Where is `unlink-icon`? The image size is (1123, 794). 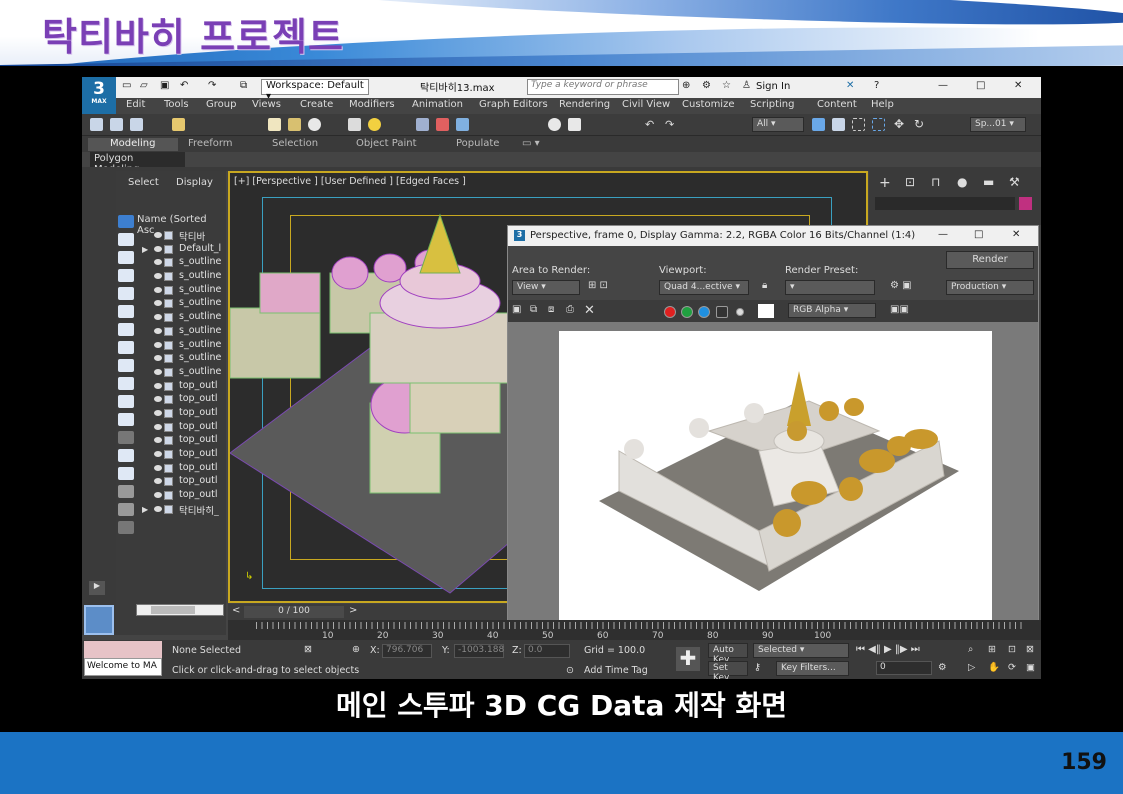 unlink-icon is located at coordinates (116, 124).